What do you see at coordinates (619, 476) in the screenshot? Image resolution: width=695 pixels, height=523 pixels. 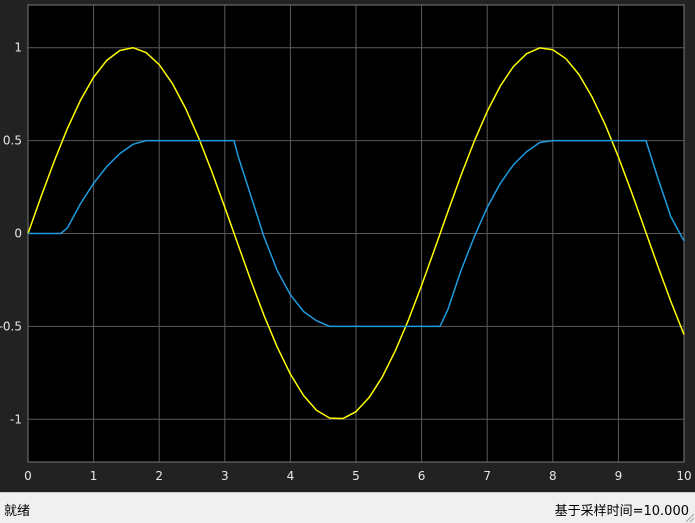 I see `x-tick-label: 9` at bounding box center [619, 476].